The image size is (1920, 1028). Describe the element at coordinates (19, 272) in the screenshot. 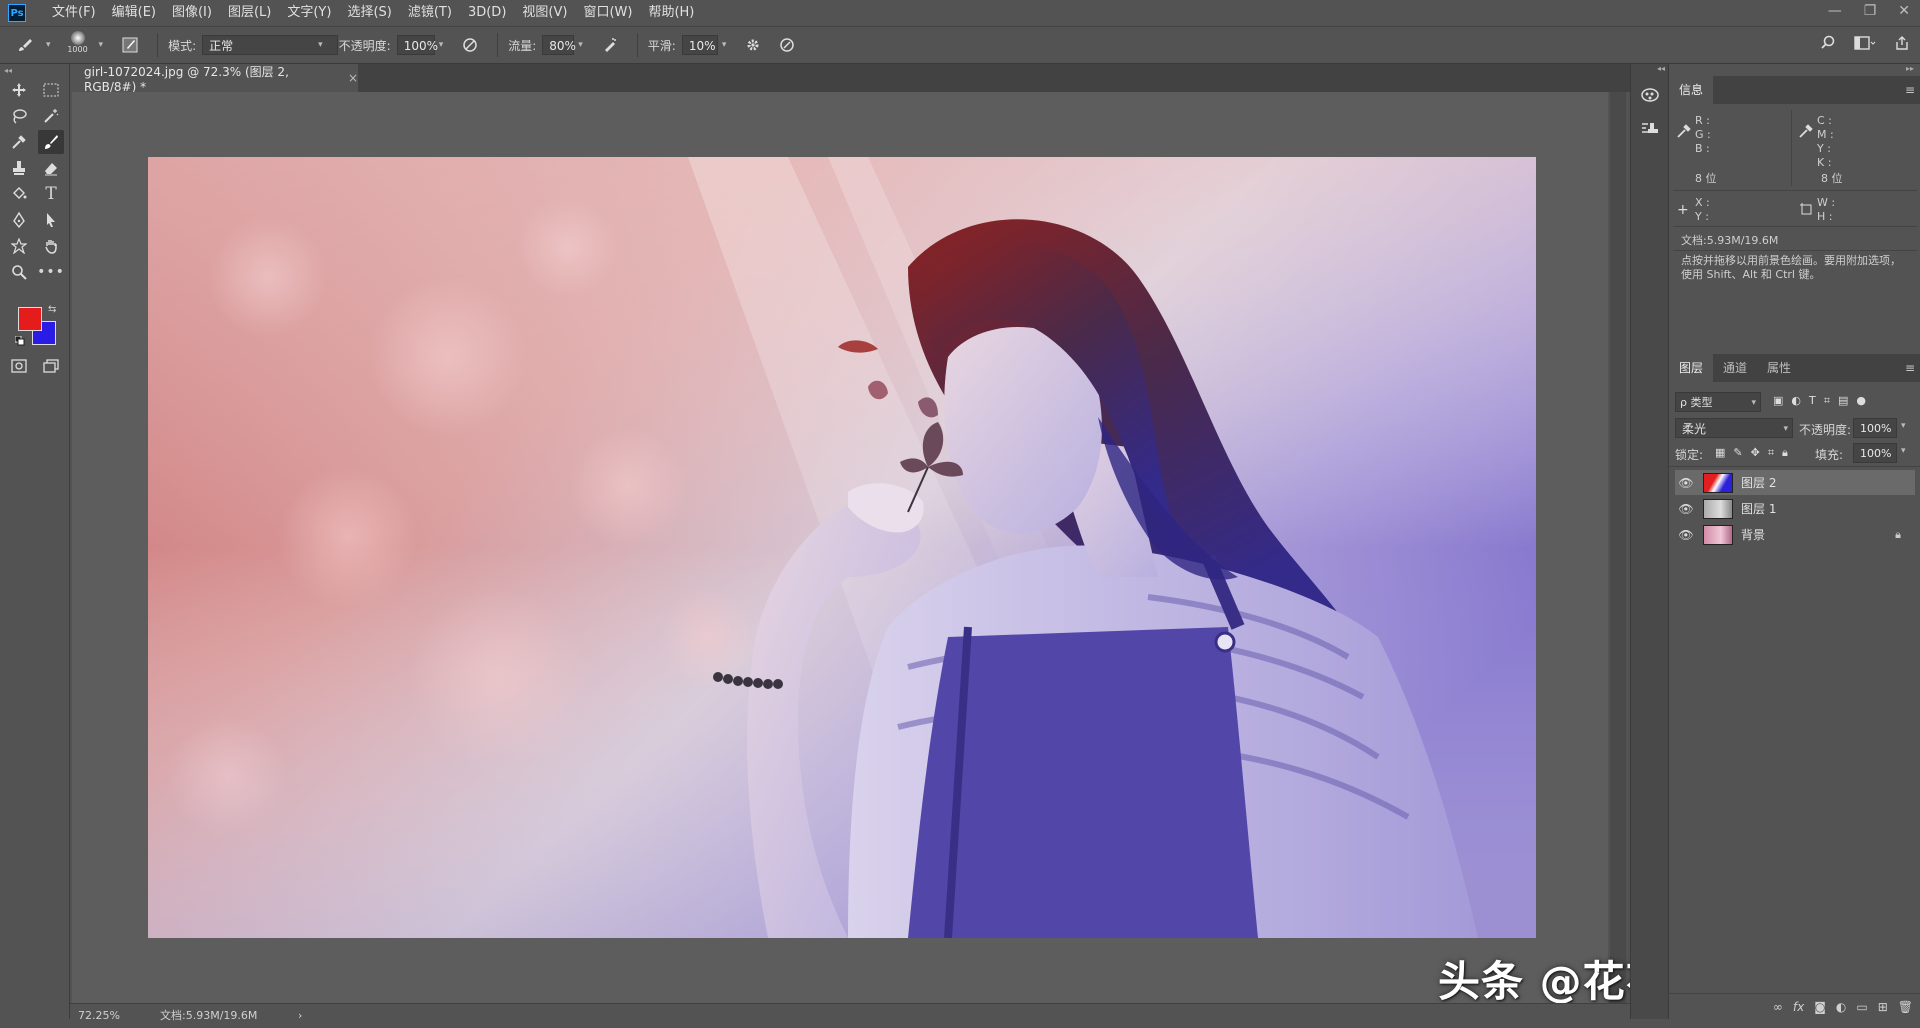

I see `zoom-tool-icon` at that location.